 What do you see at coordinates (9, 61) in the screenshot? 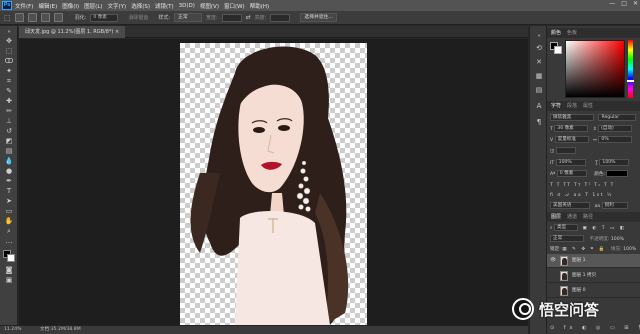
I see `lasso-tool-icon: ↀ` at bounding box center [9, 61].